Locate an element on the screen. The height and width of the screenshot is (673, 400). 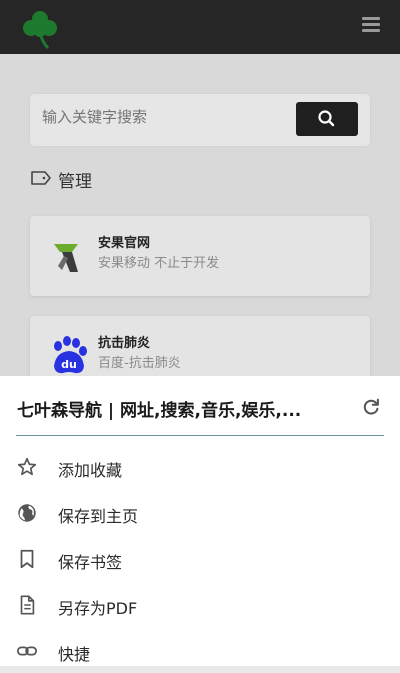
tag-icon is located at coordinates (41, 178).